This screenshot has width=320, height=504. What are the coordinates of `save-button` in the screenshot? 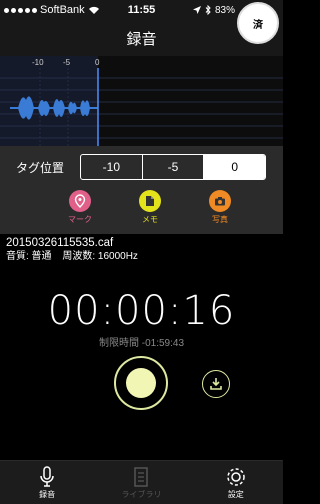 It's located at (216, 384).